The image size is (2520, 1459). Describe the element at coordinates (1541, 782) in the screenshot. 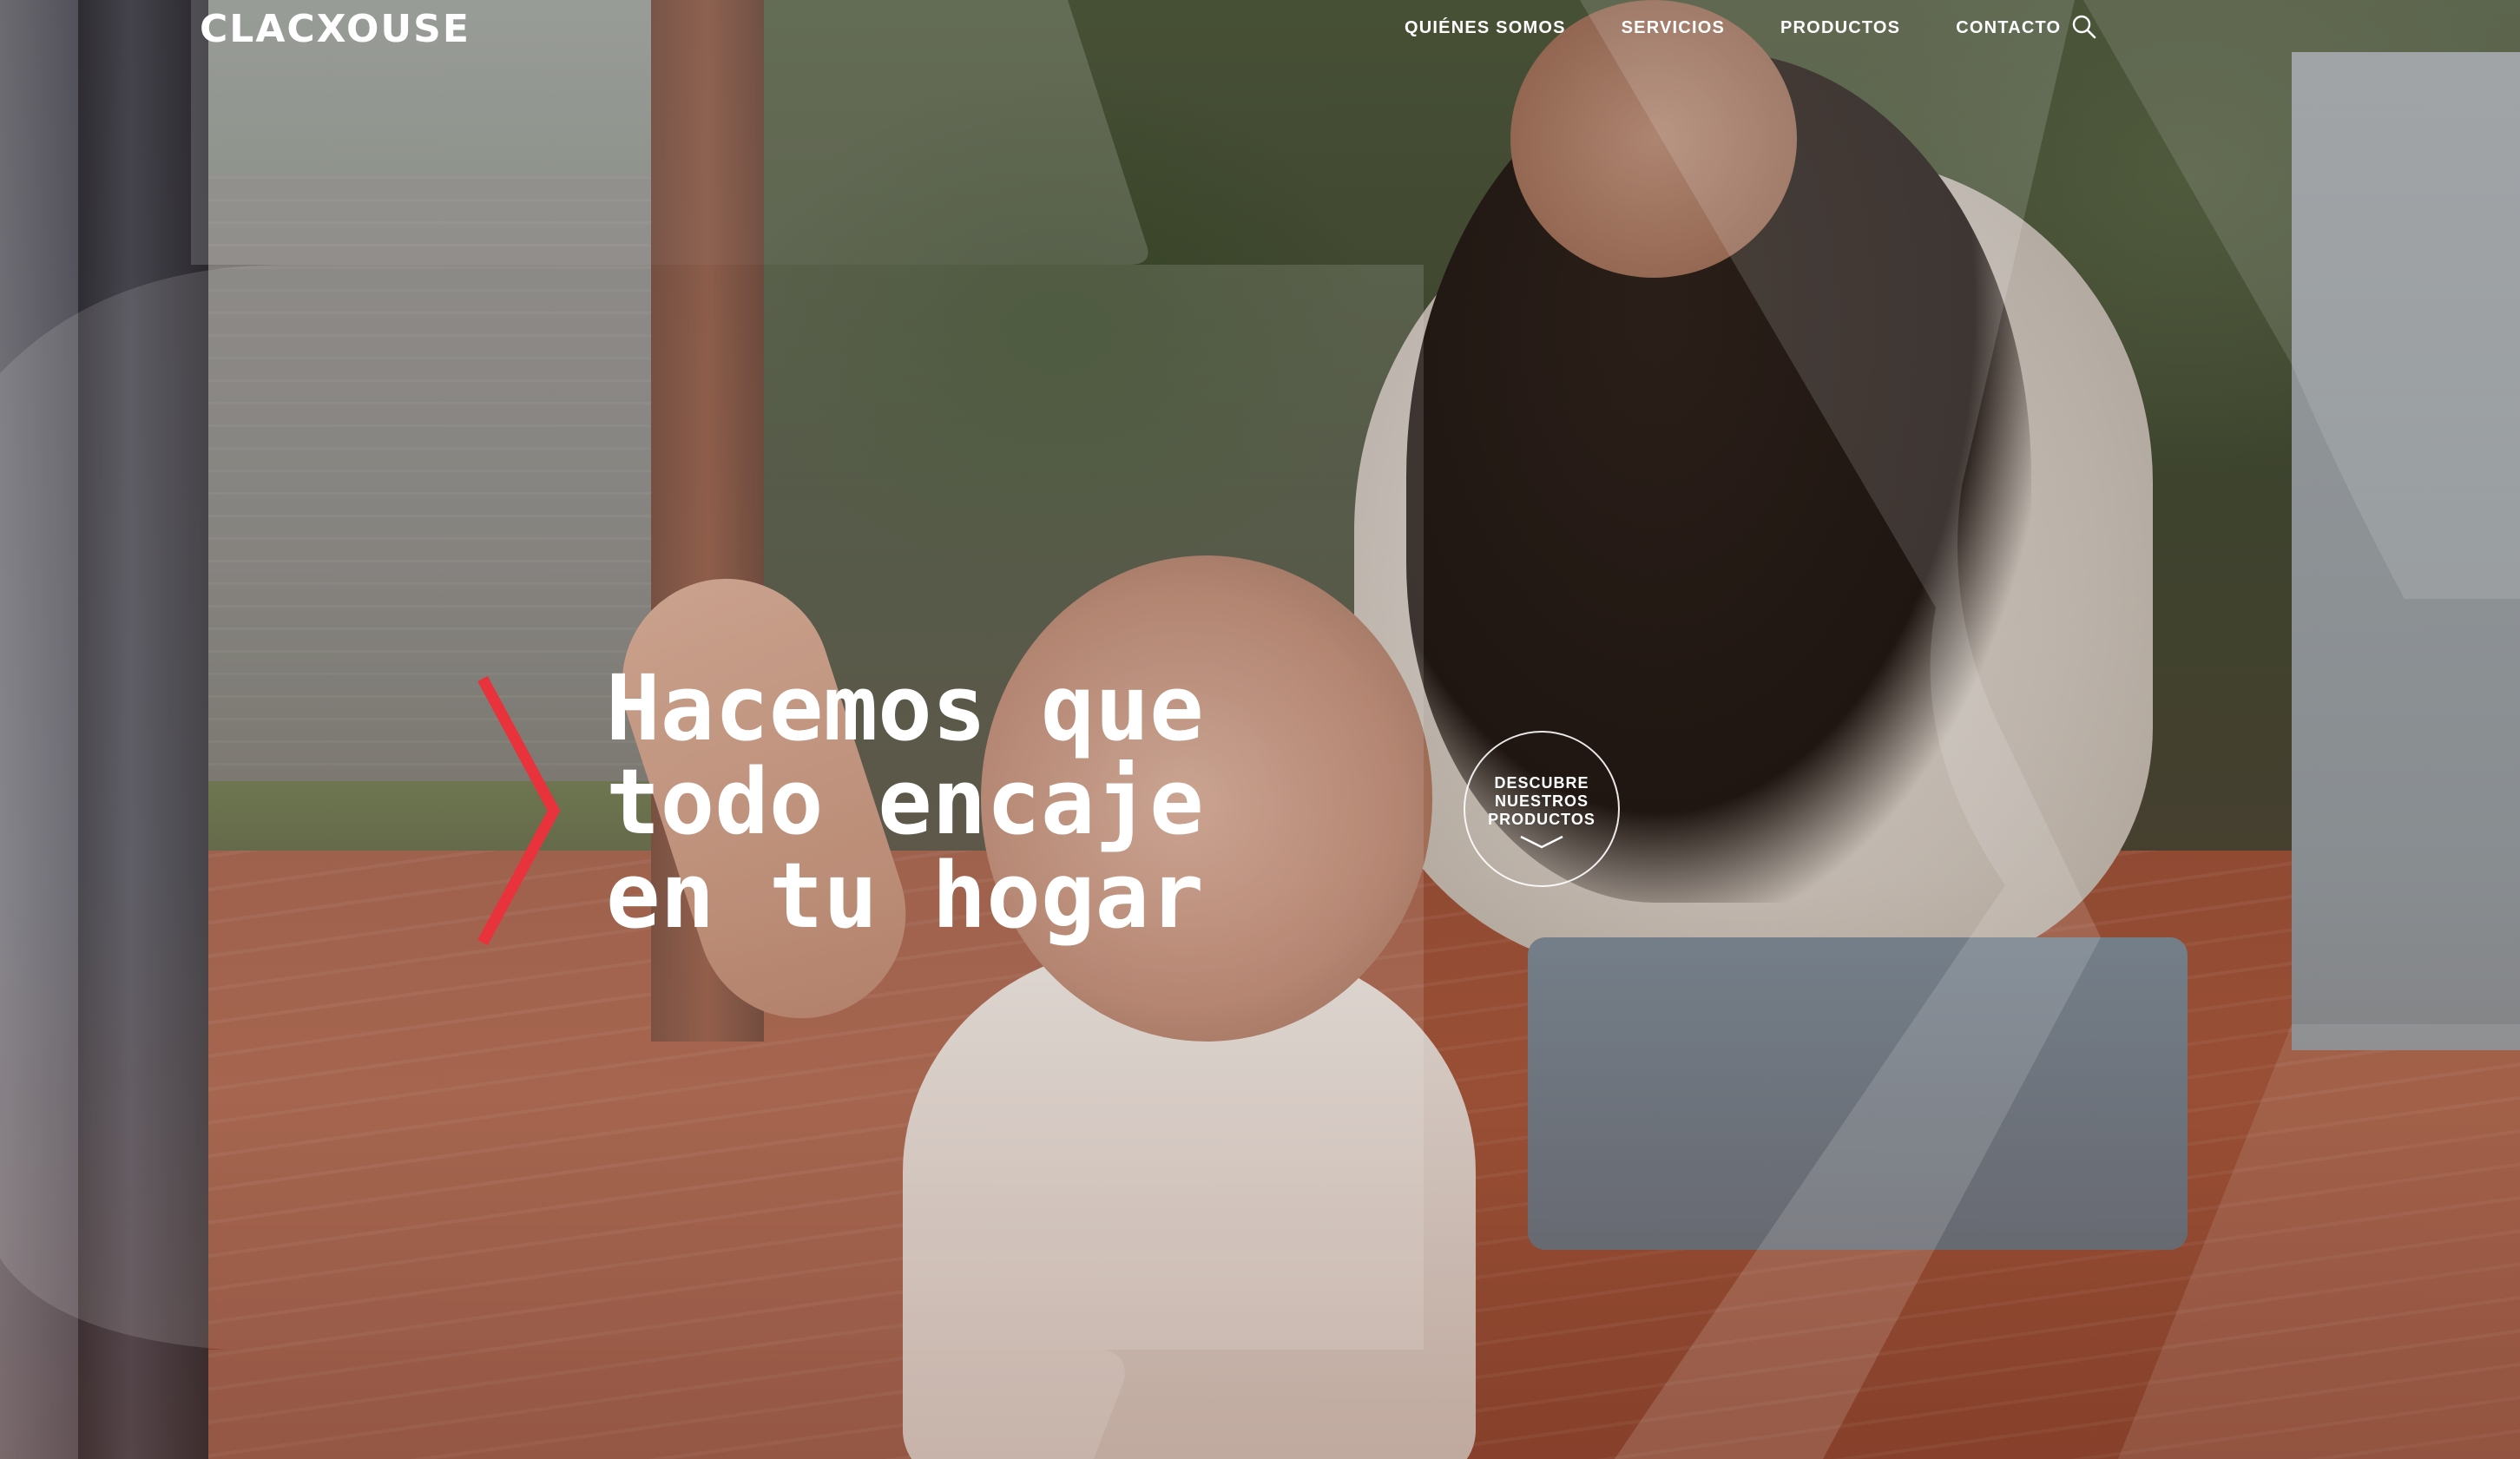

I see `cta-label-line: DESCUBRE` at that location.